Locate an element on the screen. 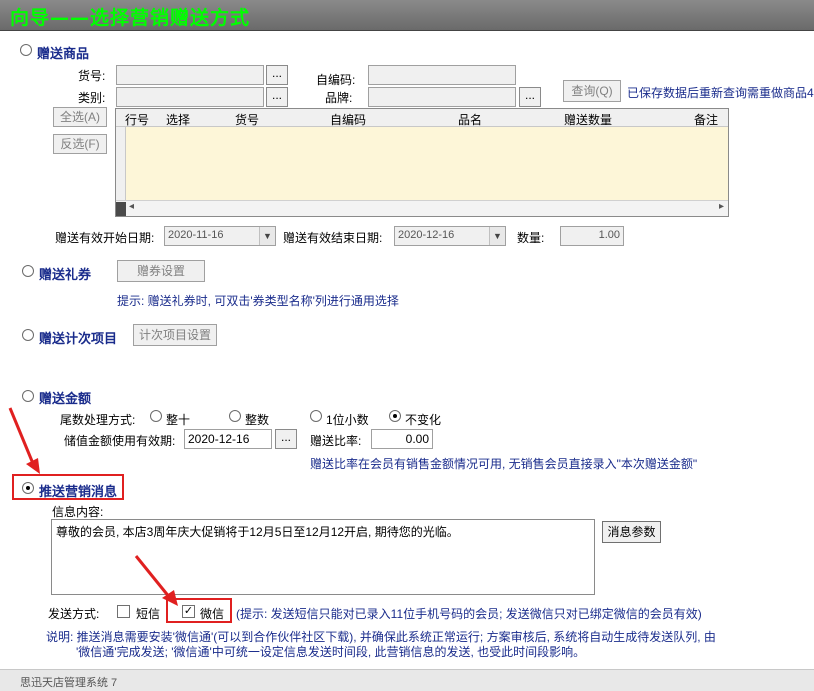  grid-horizontal-scrollbar: ◂ ▸ is located at coordinates (422, 208).